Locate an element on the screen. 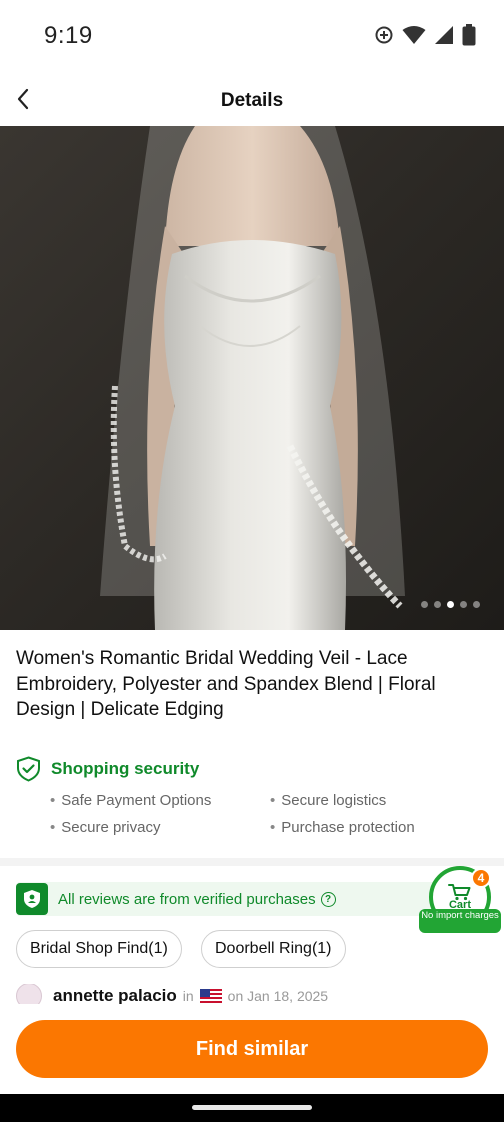  wifi-icon is located at coordinates (414, 35).